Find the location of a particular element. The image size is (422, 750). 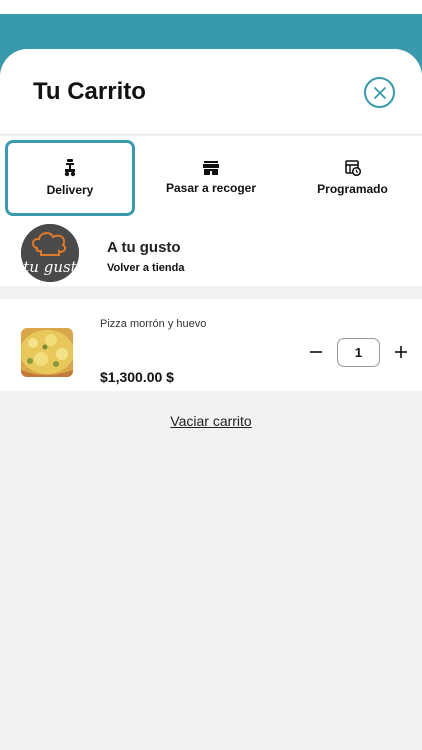

close-icon is located at coordinates (379, 92).